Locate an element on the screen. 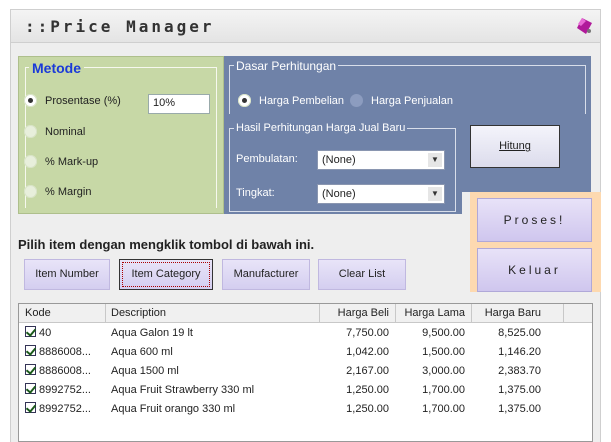 The width and height of the screenshot is (611, 442). item-category-button: Item Category is located at coordinates (166, 274).